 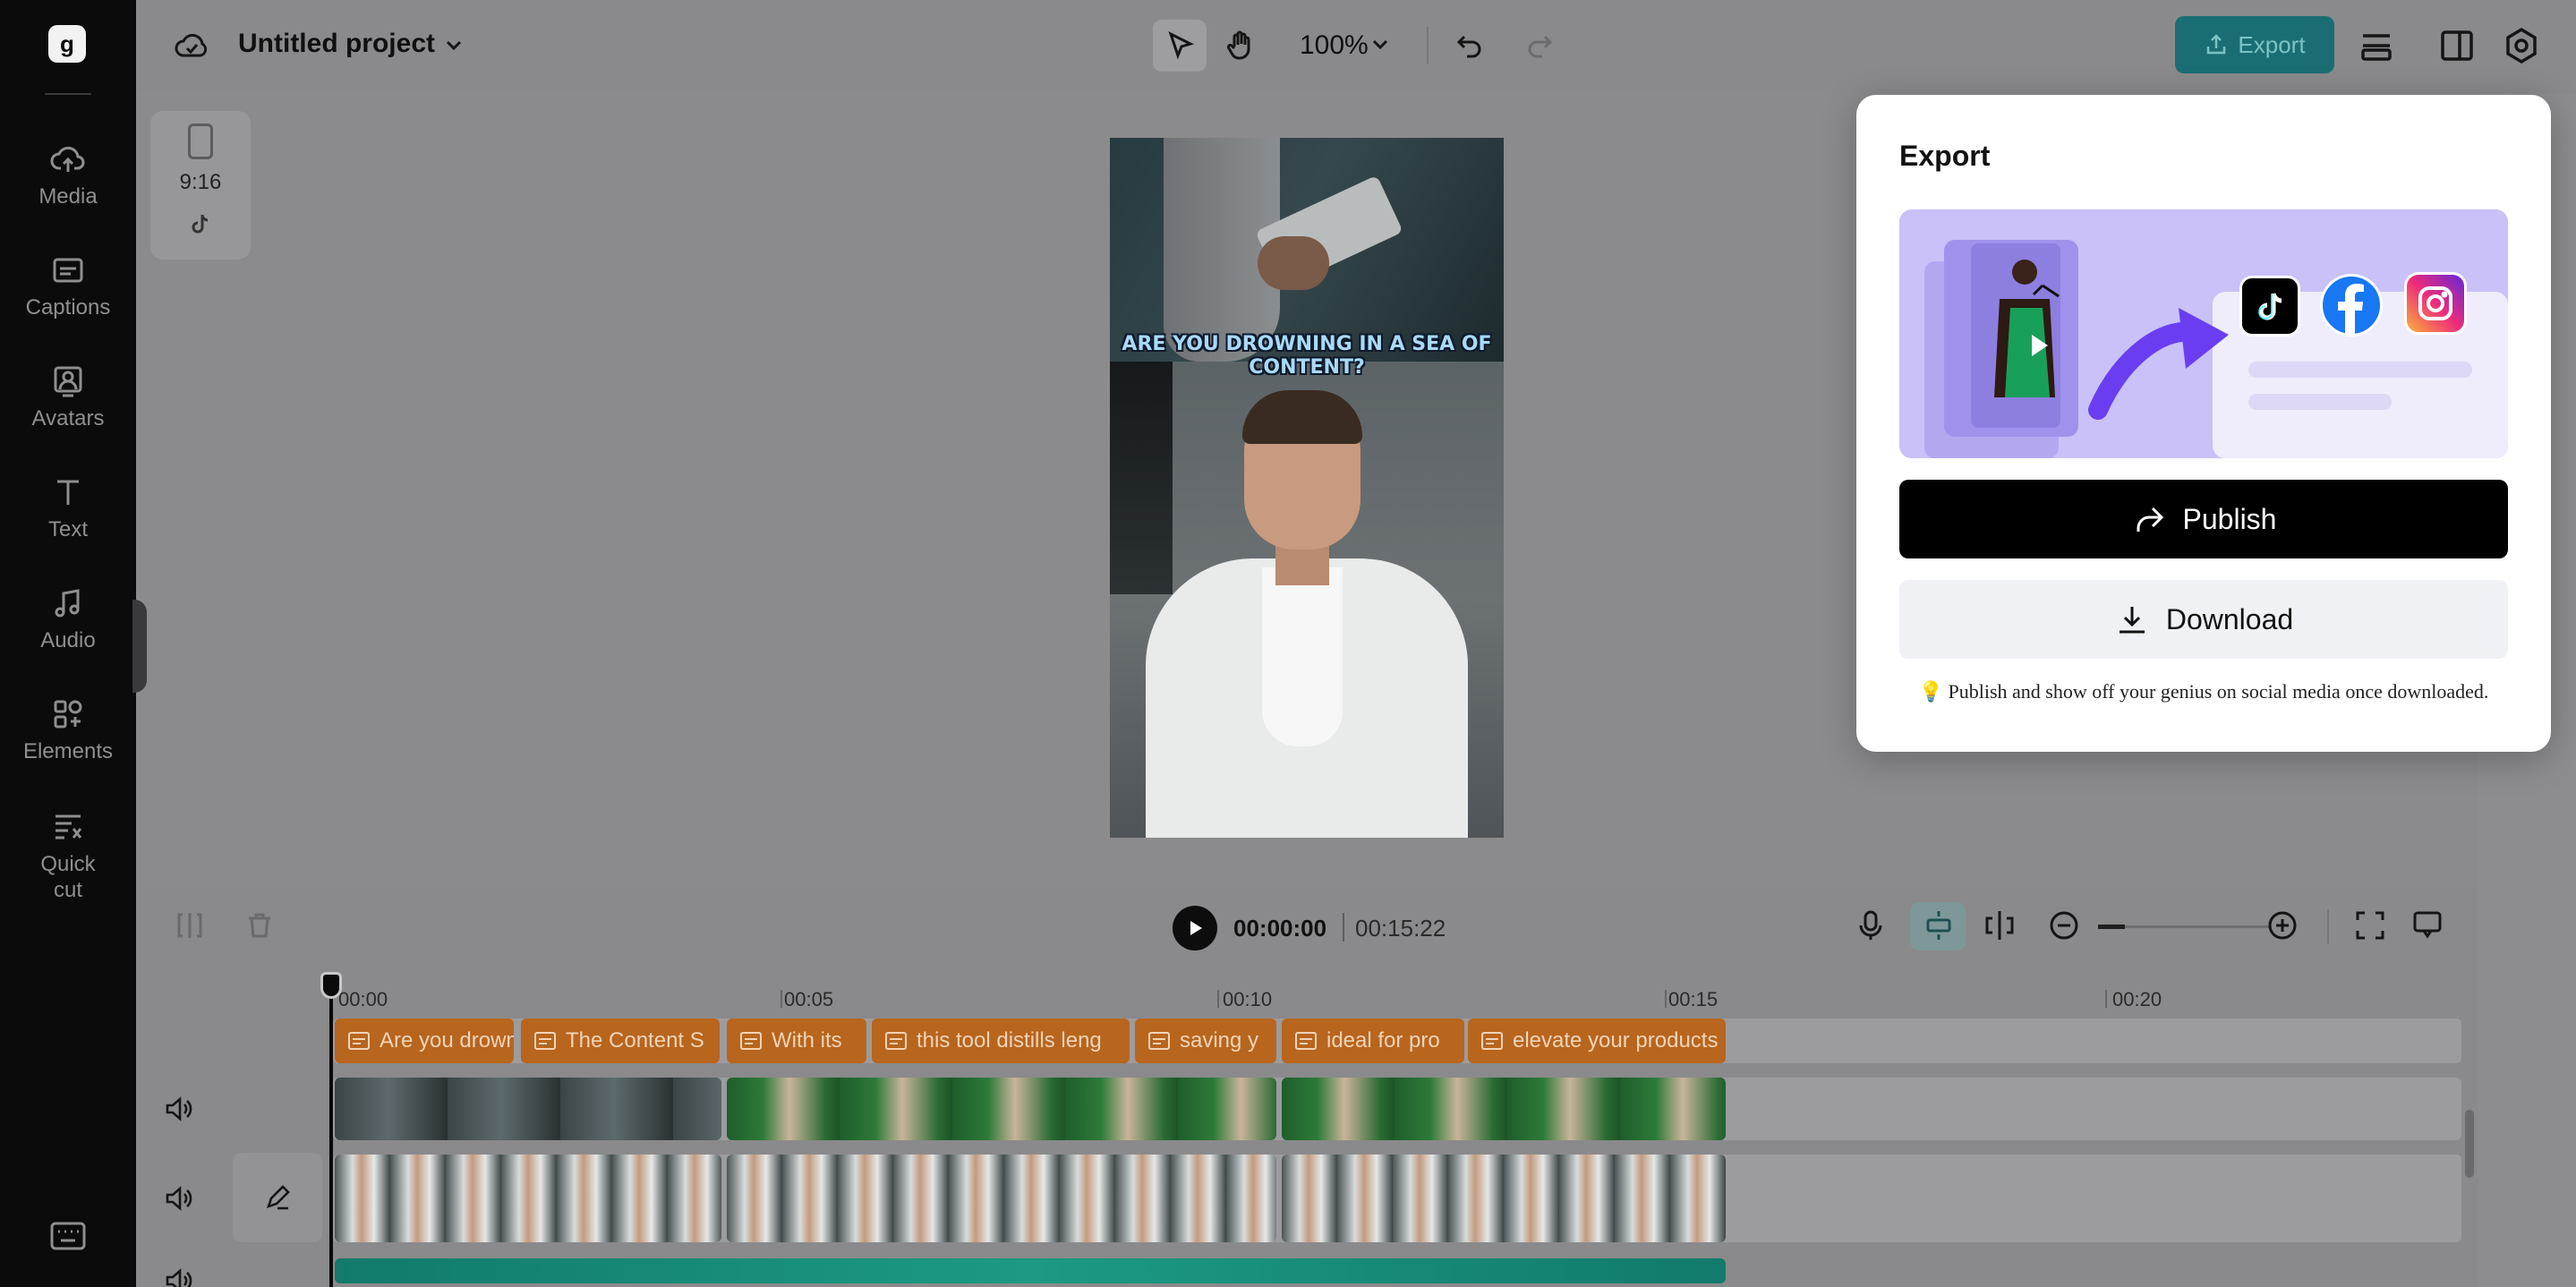 What do you see at coordinates (1597, 1041) in the screenshot?
I see `caption-clip: elevate your products` at bounding box center [1597, 1041].